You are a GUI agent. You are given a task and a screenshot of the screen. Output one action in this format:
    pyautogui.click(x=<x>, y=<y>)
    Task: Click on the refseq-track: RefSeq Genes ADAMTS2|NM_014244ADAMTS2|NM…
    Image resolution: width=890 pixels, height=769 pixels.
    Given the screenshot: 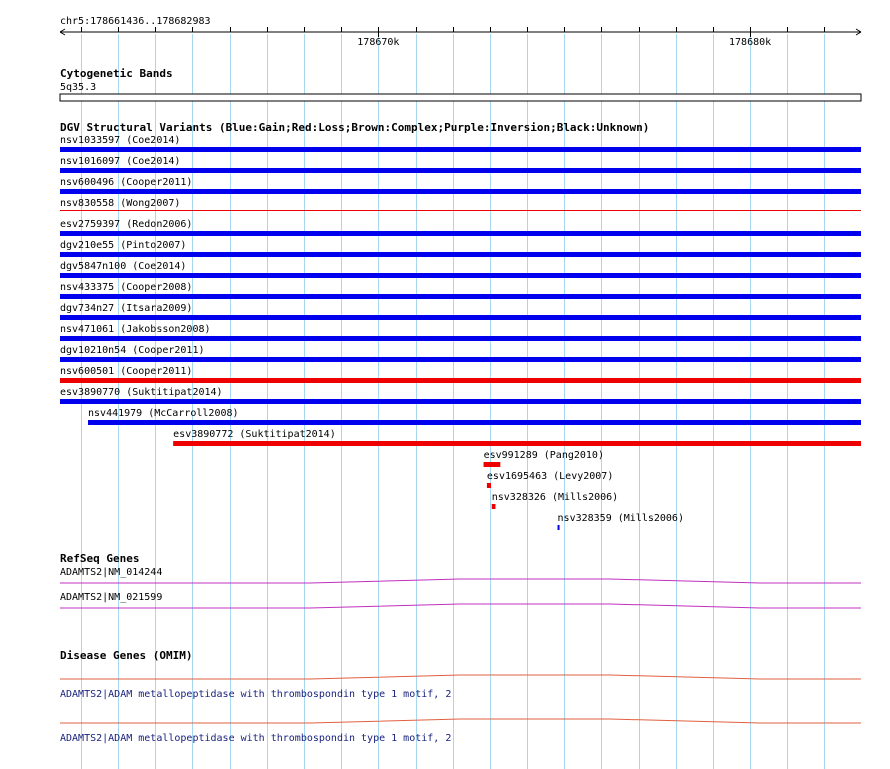 What is the action you would take?
    pyautogui.click(x=460, y=580)
    